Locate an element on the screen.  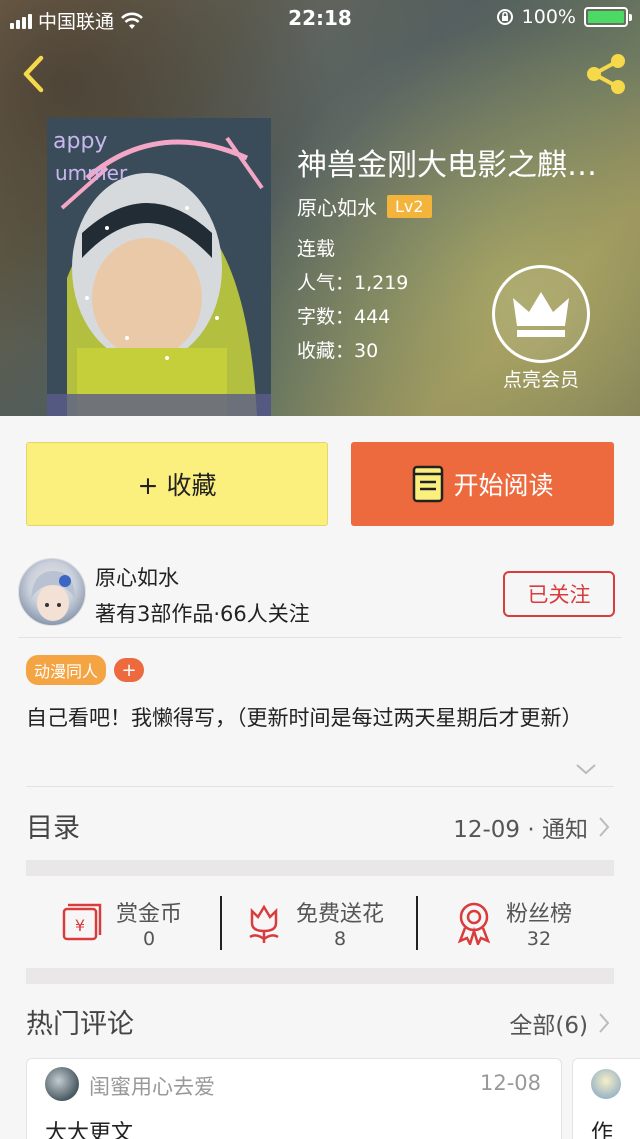
catalog-title: 目录 is located at coordinates (53, 828).